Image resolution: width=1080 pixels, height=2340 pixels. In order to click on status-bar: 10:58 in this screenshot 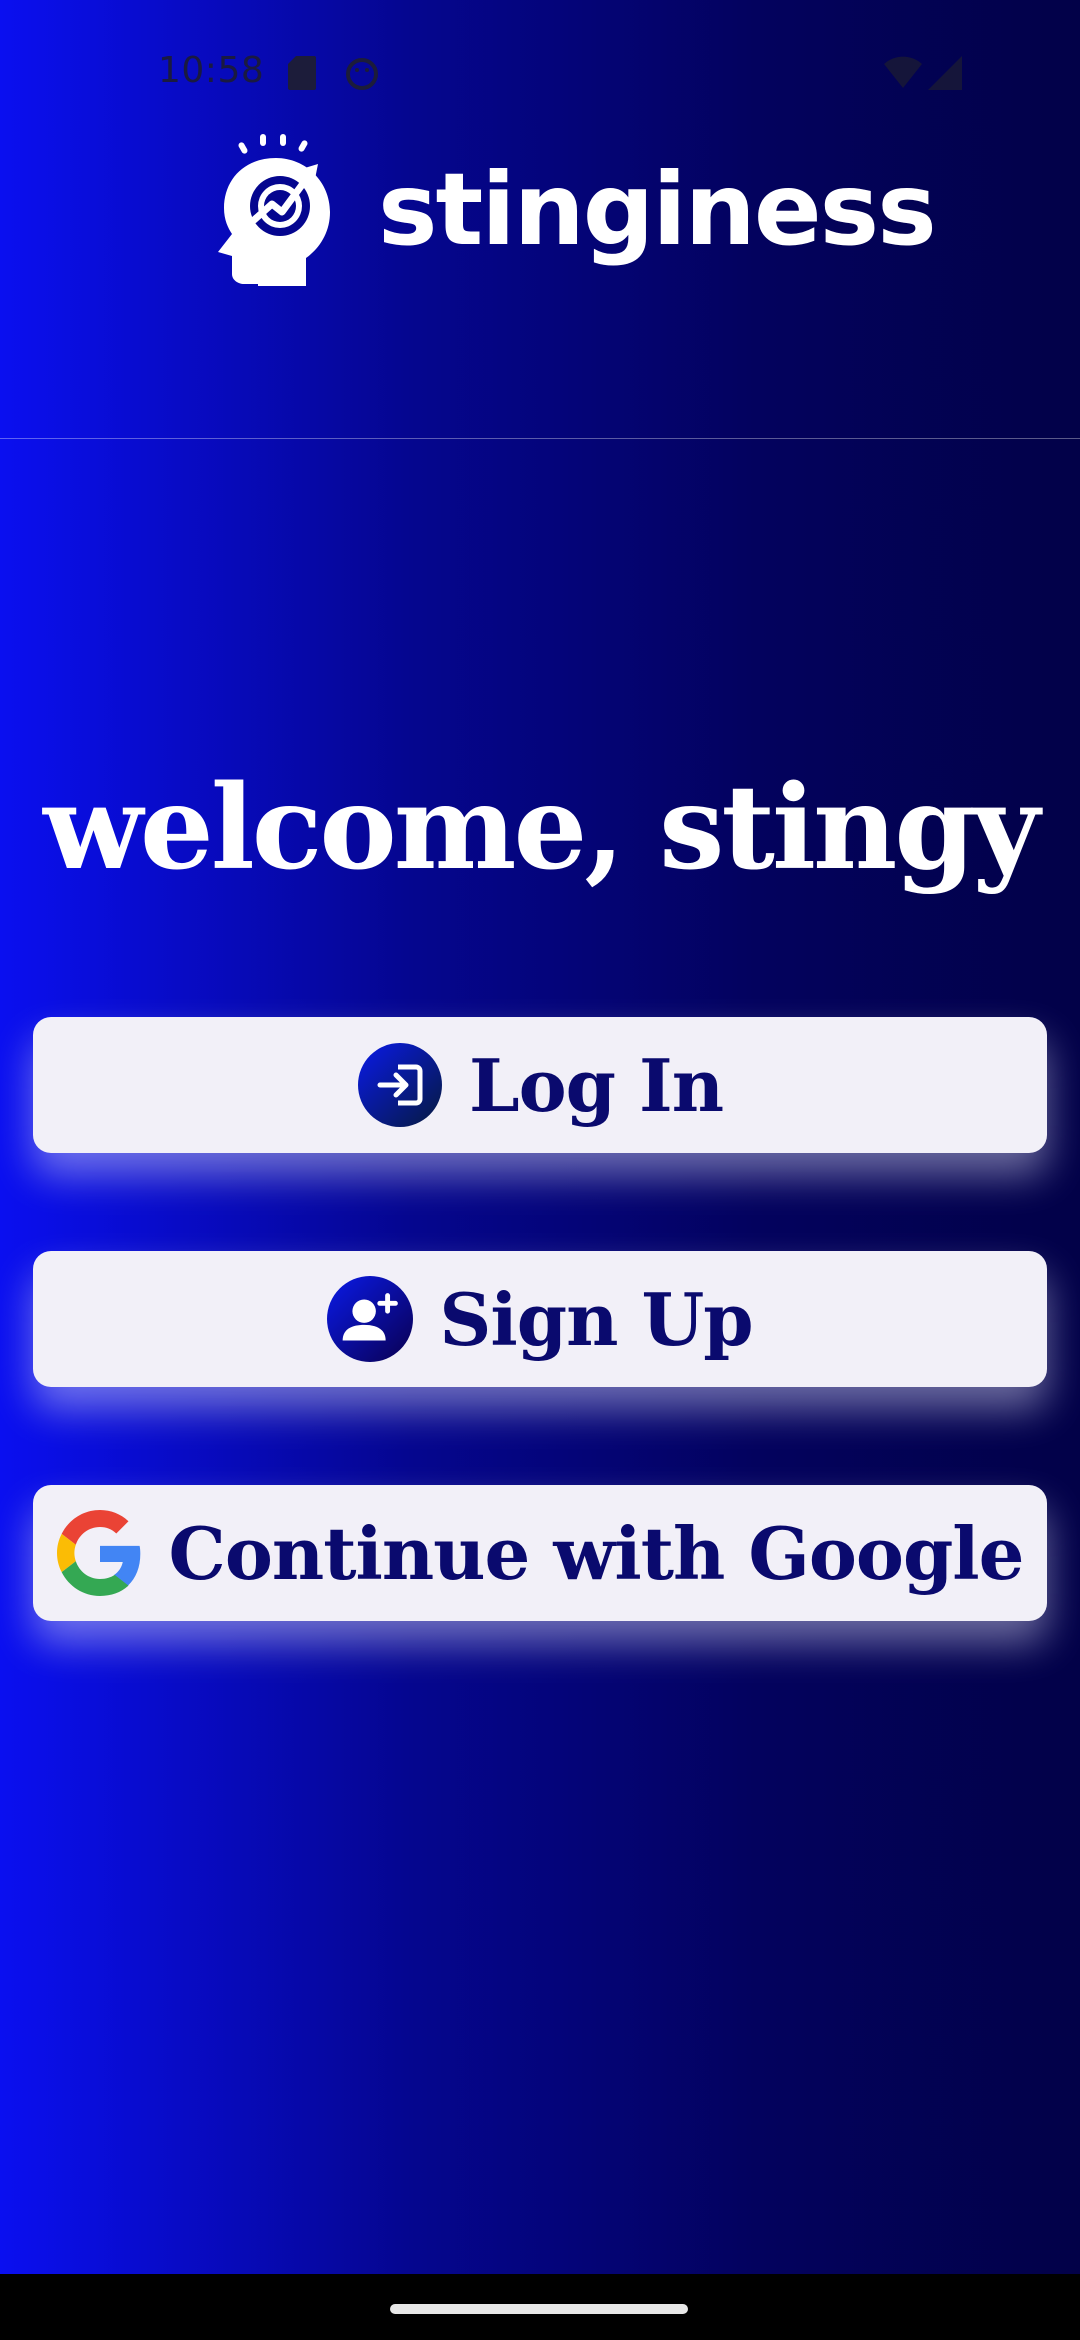, I will do `click(540, 70)`.